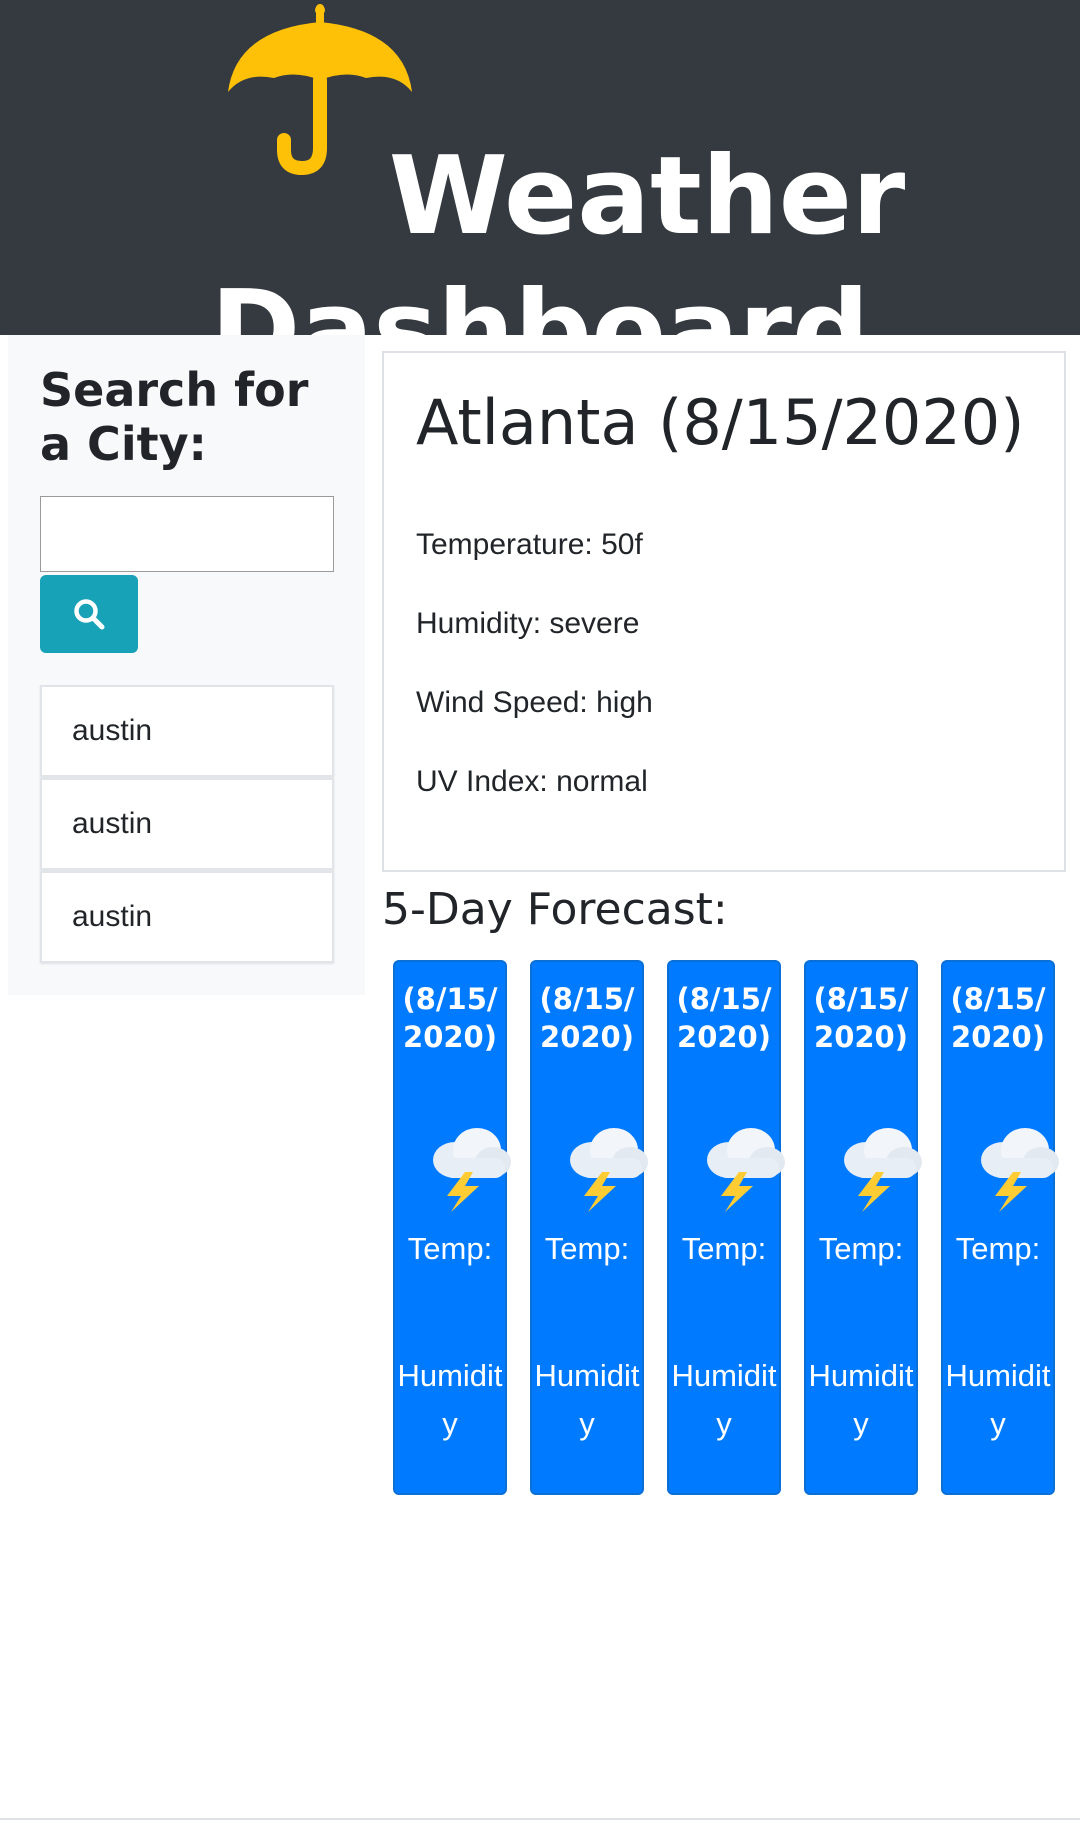 The height and width of the screenshot is (1823, 1080). I want to click on city-search-input, so click(187, 534).